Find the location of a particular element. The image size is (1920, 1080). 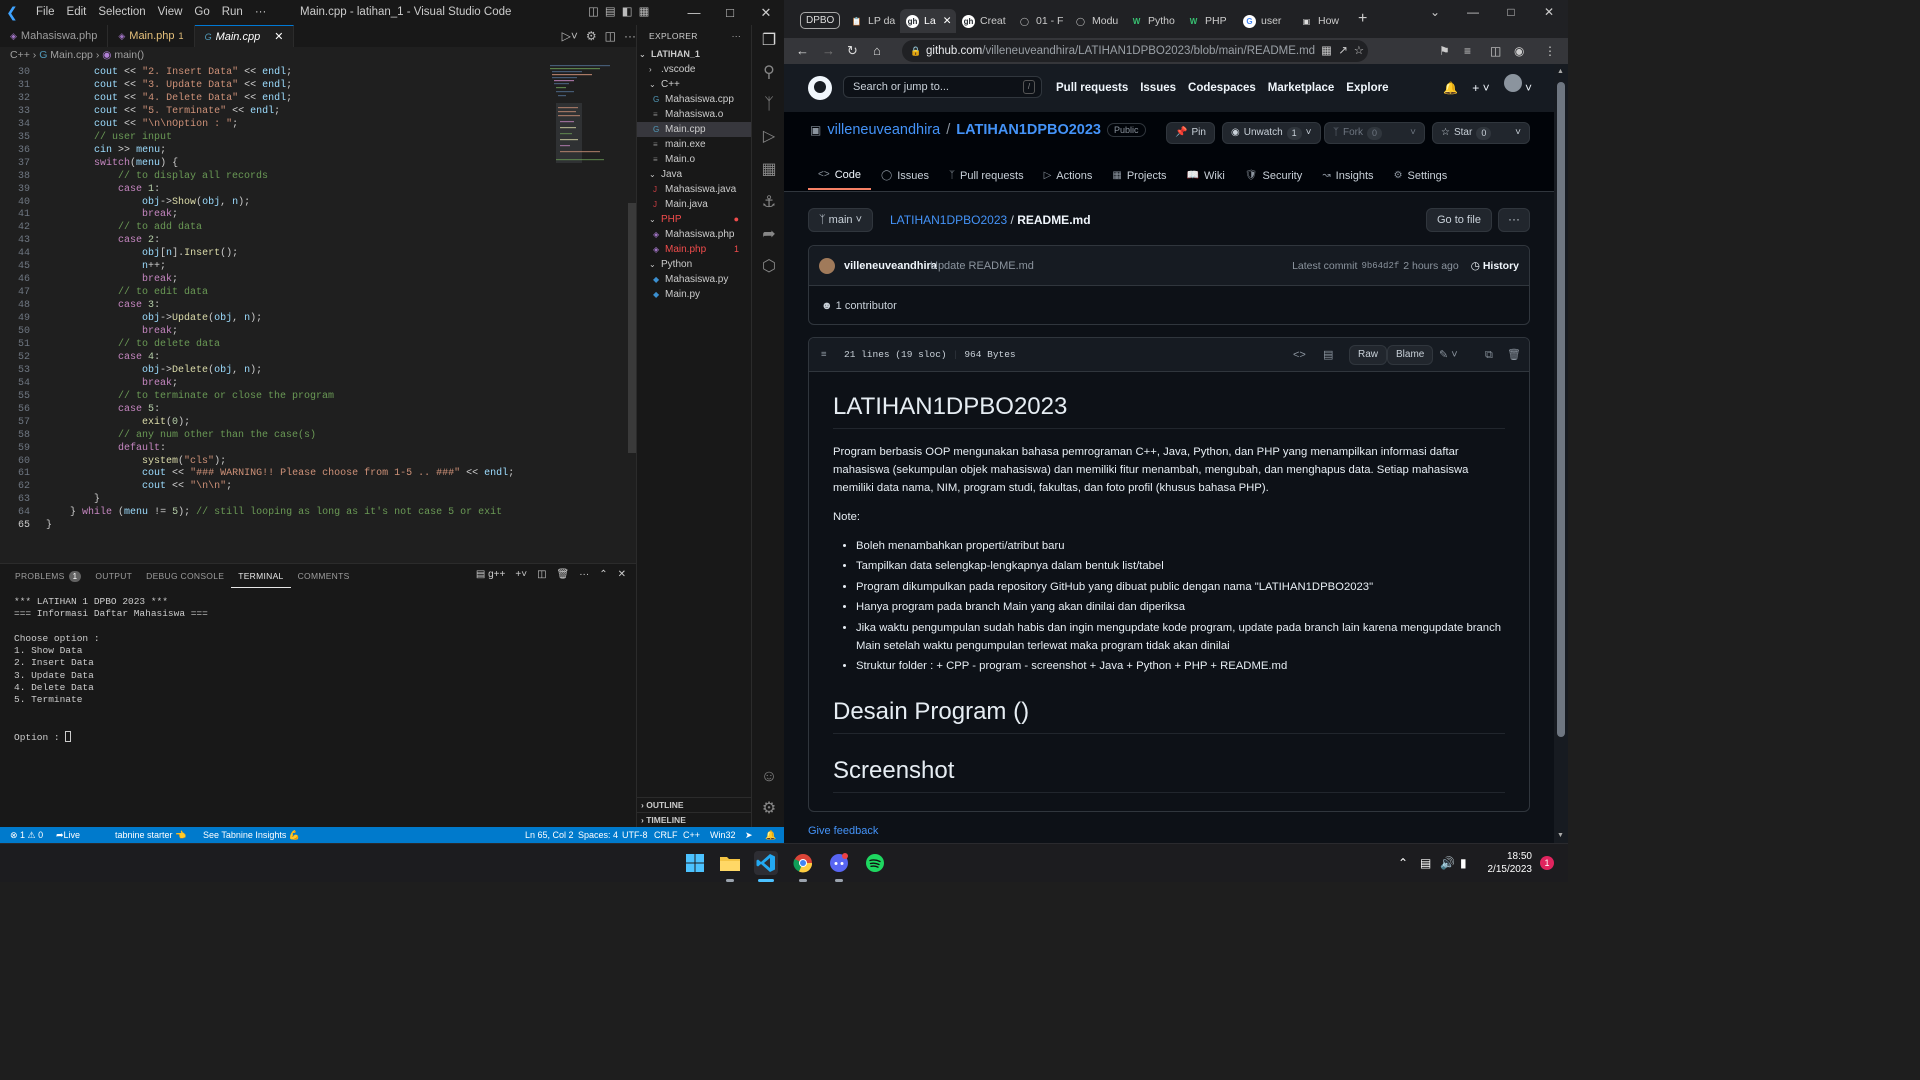

code-line: 63 } is located at coordinates (314, 499).